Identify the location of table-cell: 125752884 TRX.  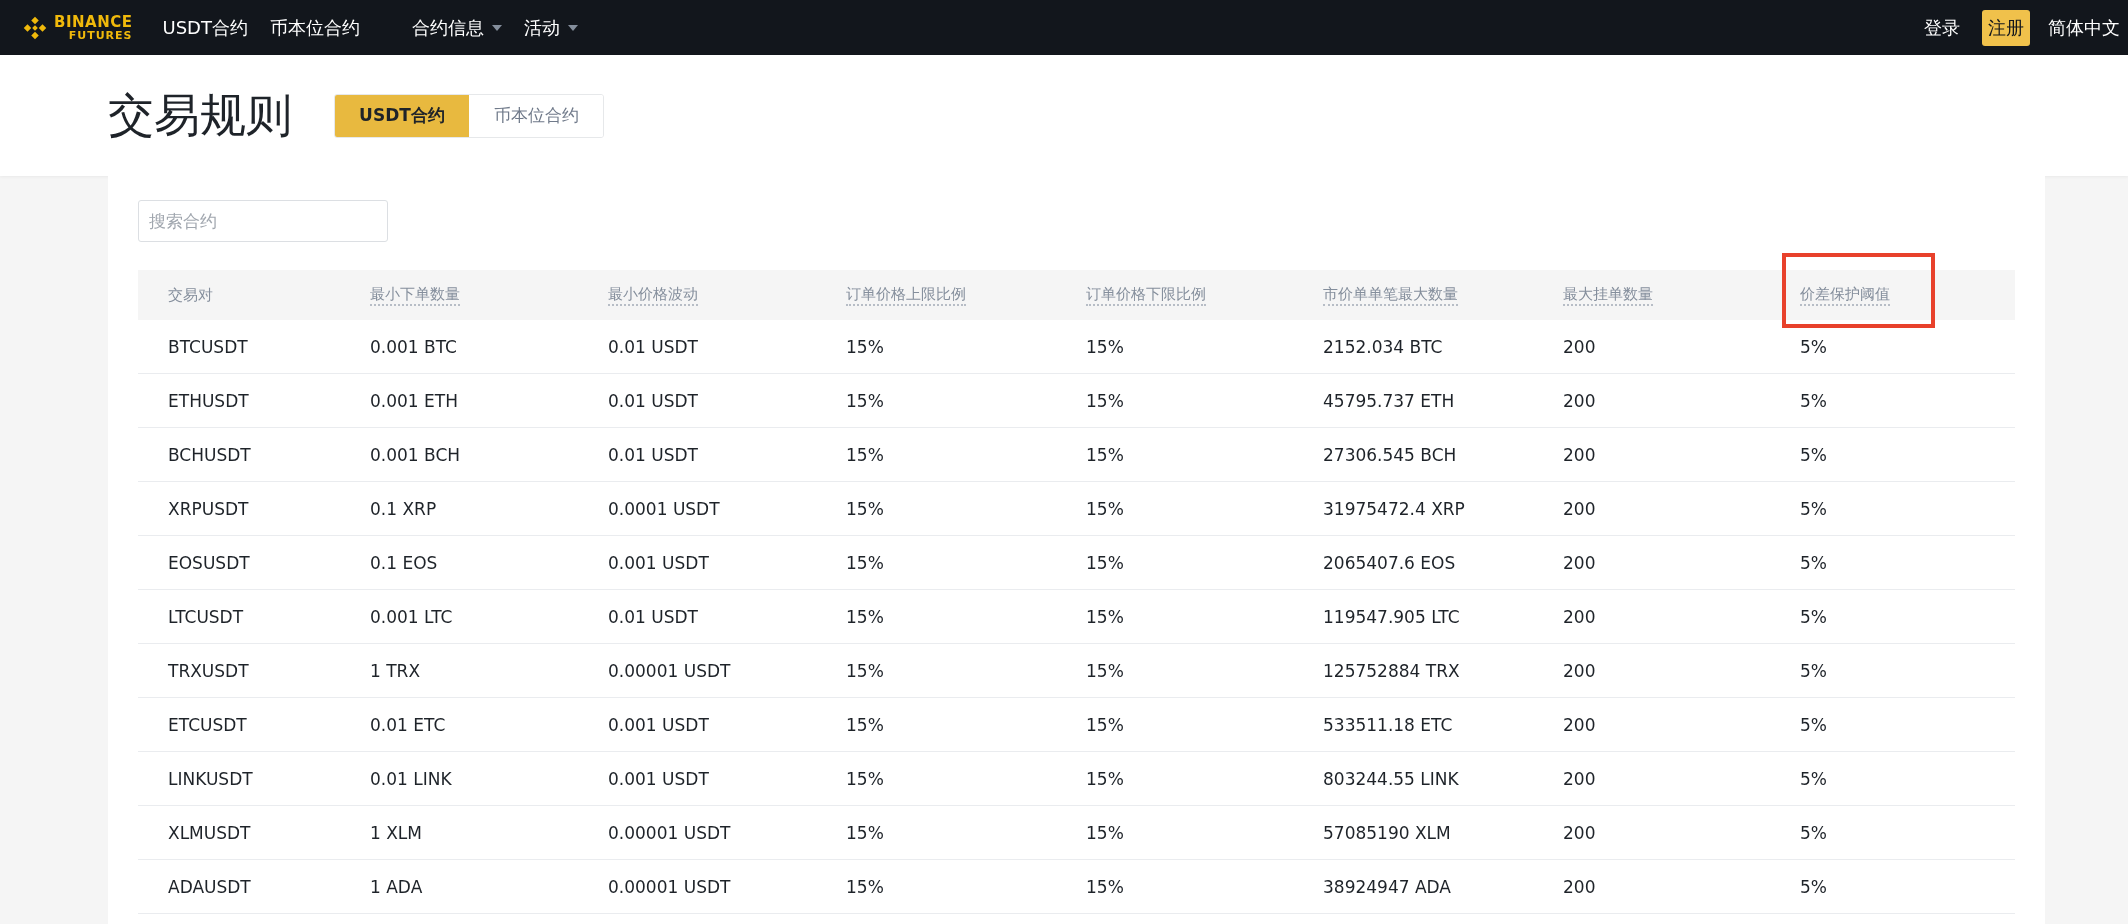
(1391, 670).